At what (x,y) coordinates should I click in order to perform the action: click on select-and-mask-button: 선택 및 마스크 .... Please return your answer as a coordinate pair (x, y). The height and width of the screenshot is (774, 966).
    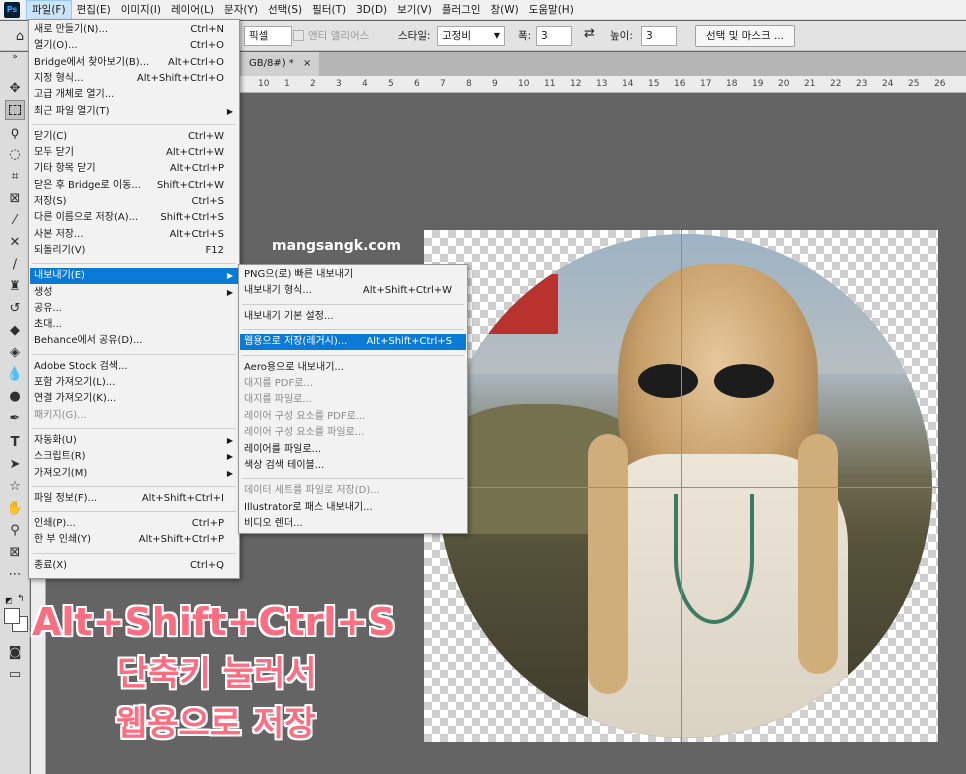
    Looking at the image, I should click on (745, 36).